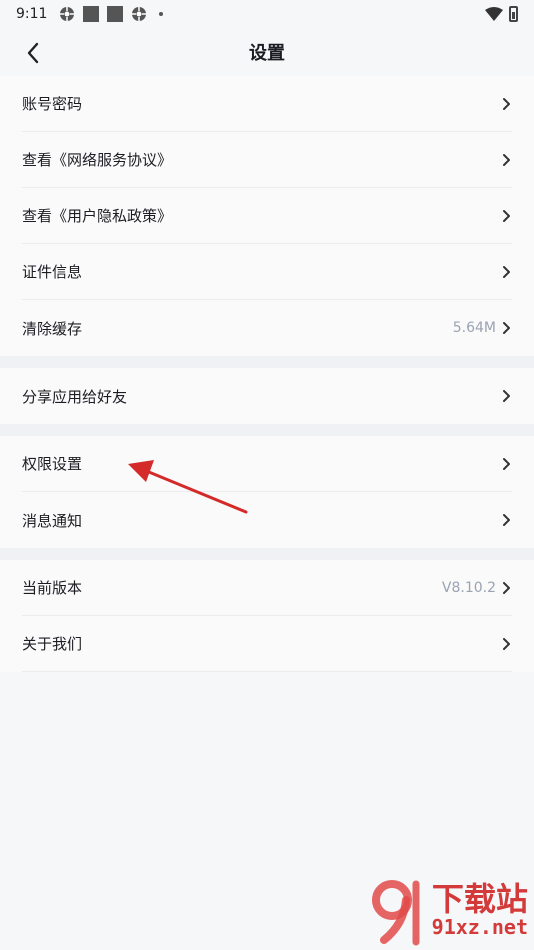 The image size is (534, 950). What do you see at coordinates (97, 216) in the screenshot?
I see `settings-item-label: 查看《用户隐私政策》` at bounding box center [97, 216].